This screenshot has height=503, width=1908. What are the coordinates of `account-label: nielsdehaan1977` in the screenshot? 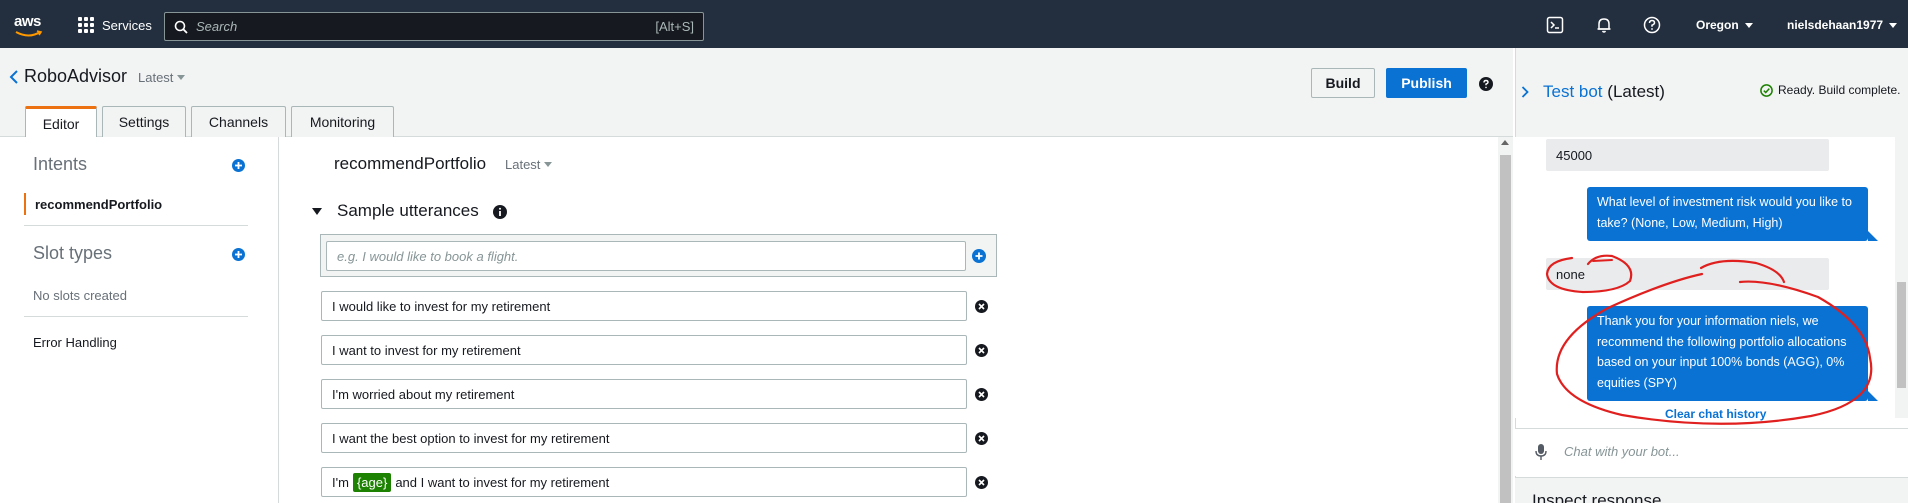 It's located at (1835, 25).